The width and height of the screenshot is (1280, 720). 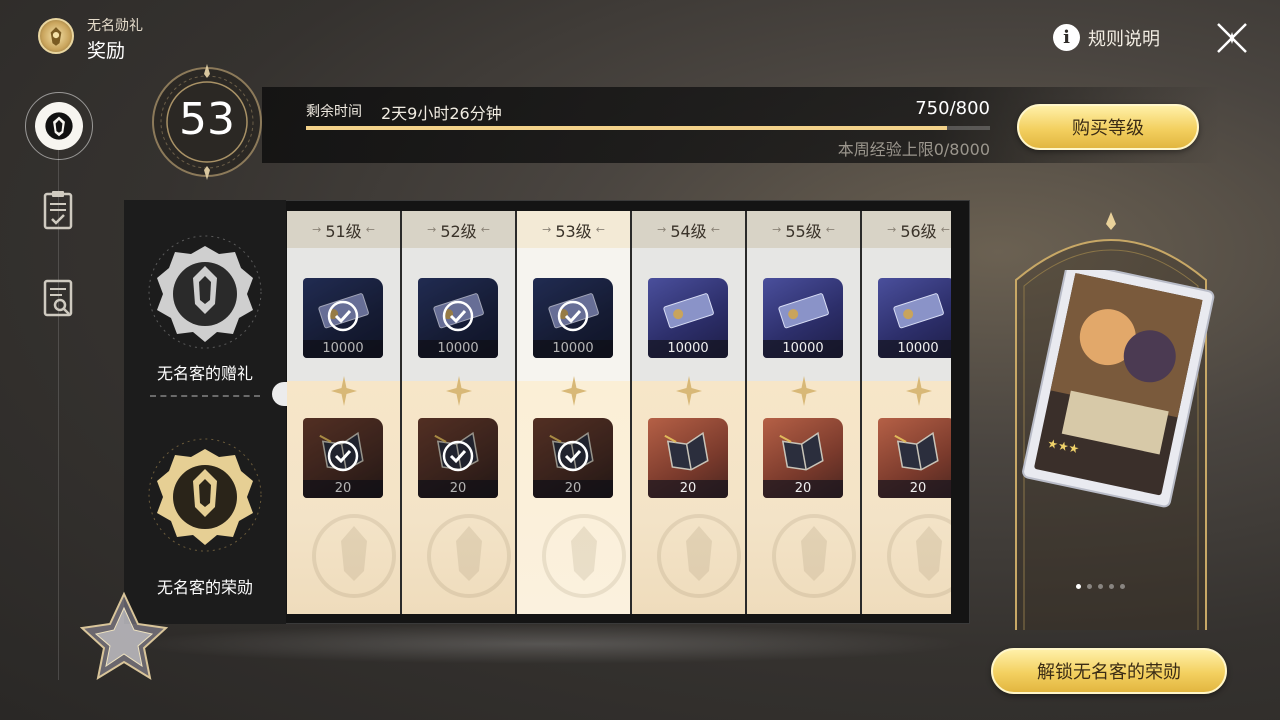 I want to click on level-header: → 51级 ←, so click(x=343, y=229).